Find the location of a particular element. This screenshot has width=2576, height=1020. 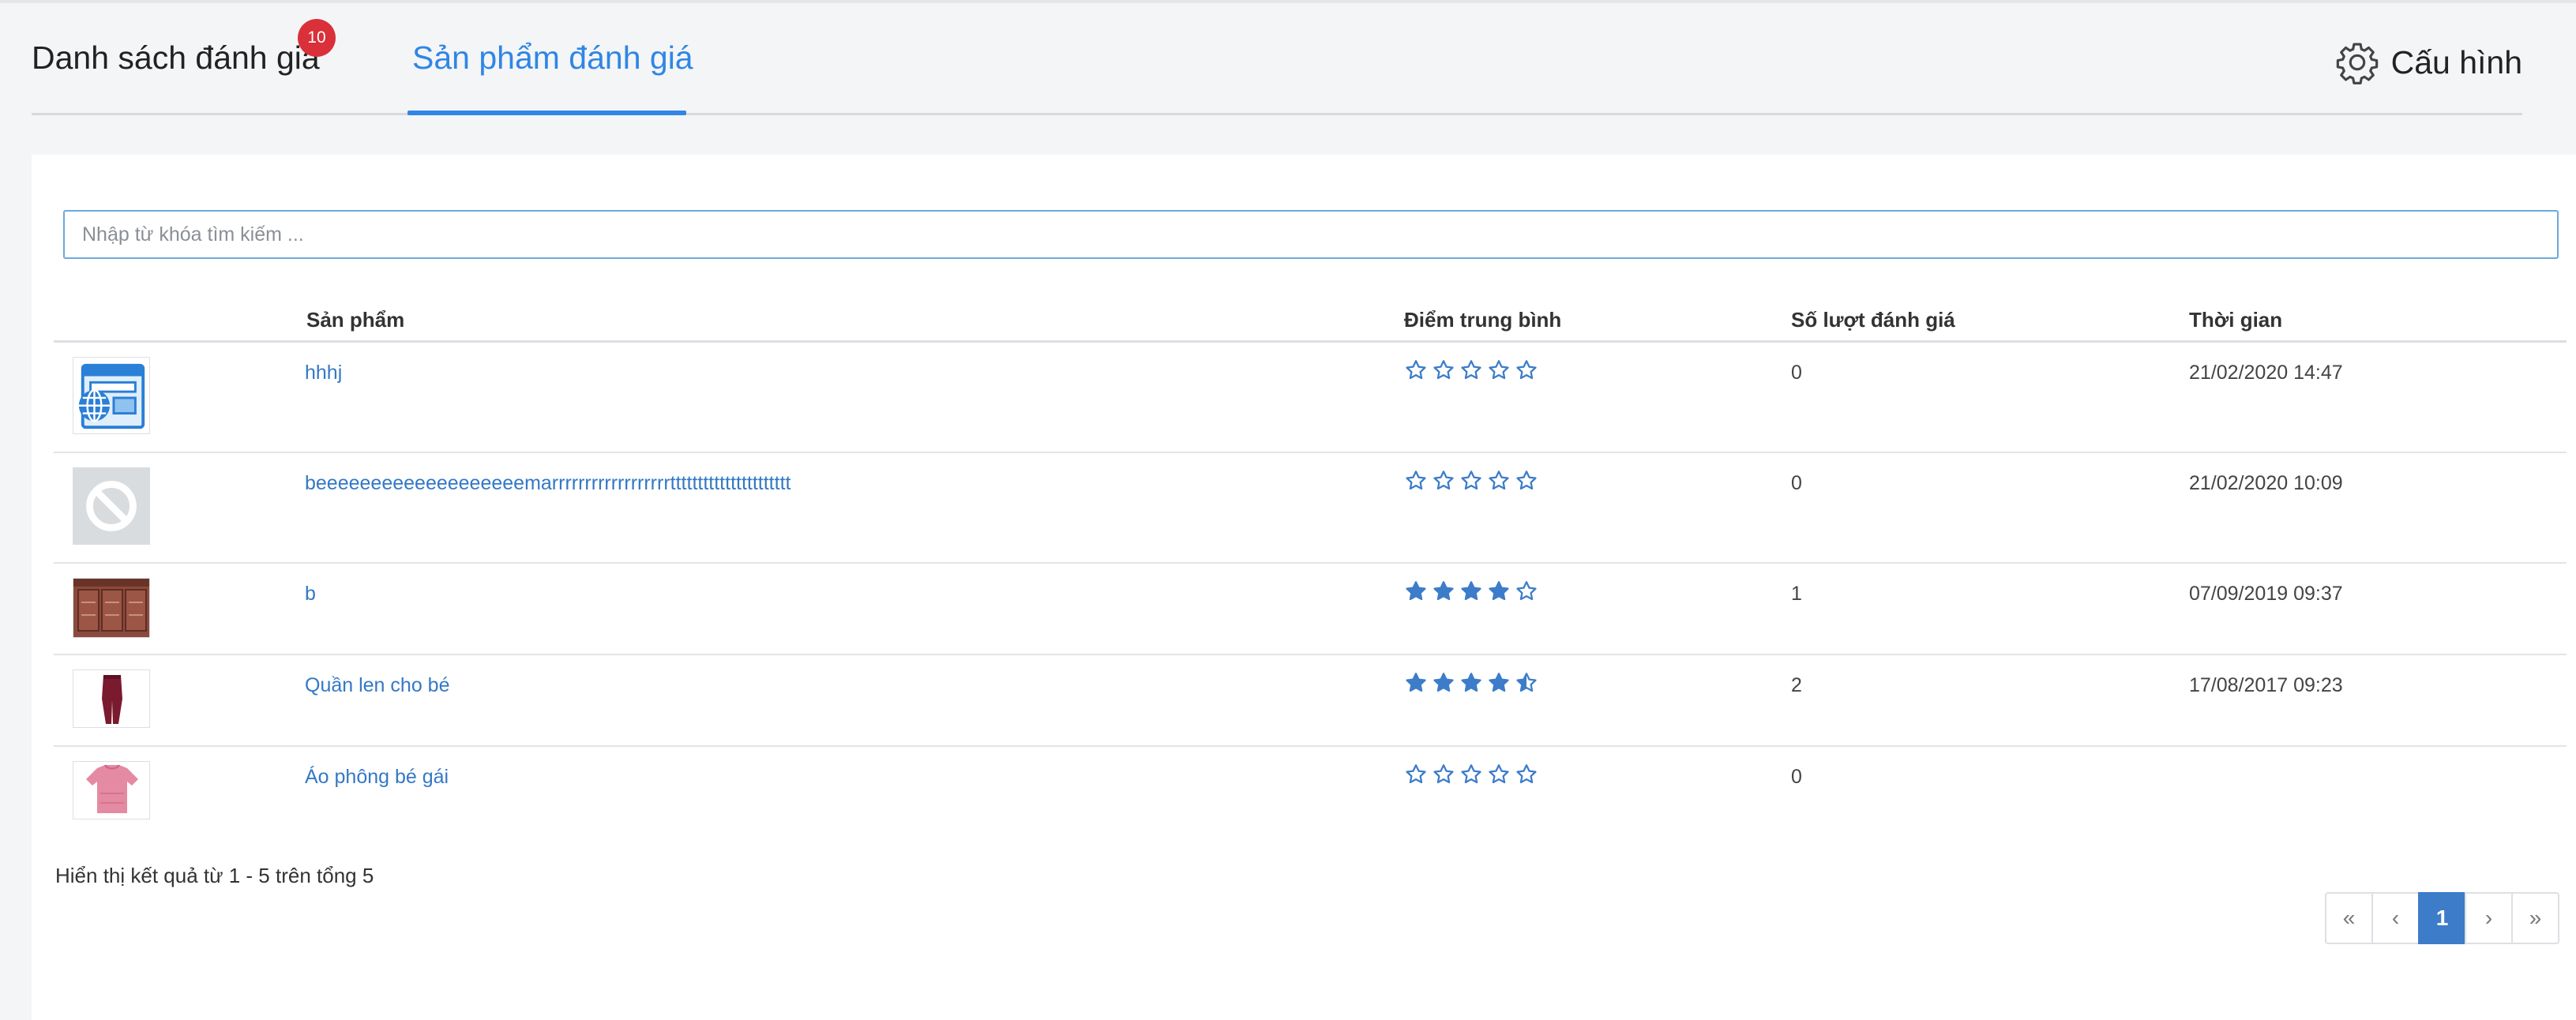

header-time: Thời gian is located at coordinates (2236, 320).